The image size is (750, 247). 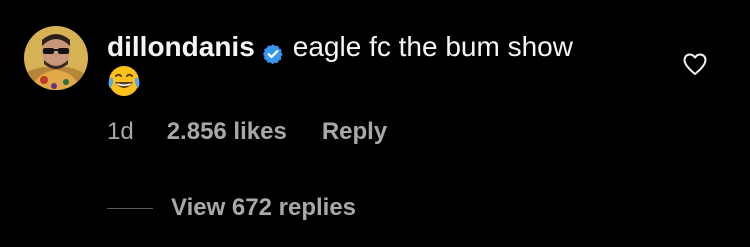 I want to click on reply-button: Reply, so click(x=354, y=132).